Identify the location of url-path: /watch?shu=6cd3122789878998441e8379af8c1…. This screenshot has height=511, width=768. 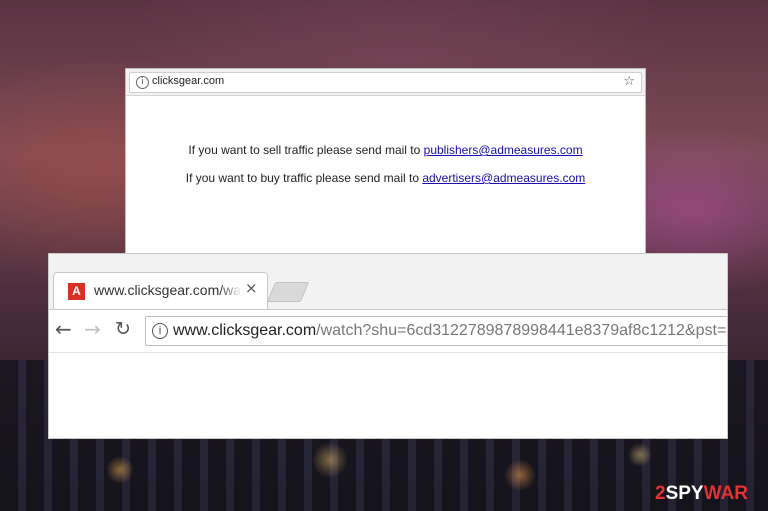
(522, 330).